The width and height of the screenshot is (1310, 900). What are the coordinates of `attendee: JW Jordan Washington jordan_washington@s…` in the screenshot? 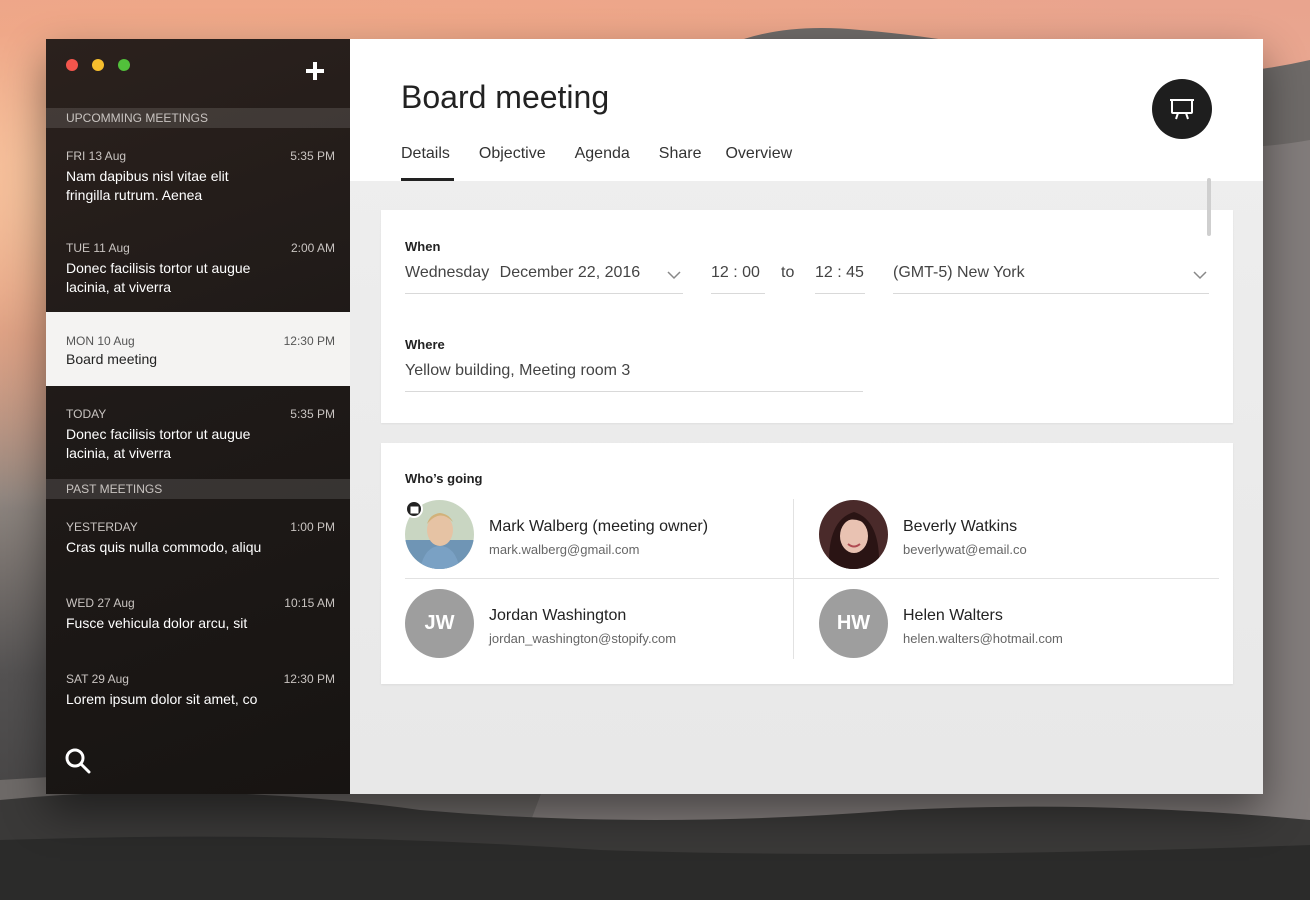 It's located at (600, 629).